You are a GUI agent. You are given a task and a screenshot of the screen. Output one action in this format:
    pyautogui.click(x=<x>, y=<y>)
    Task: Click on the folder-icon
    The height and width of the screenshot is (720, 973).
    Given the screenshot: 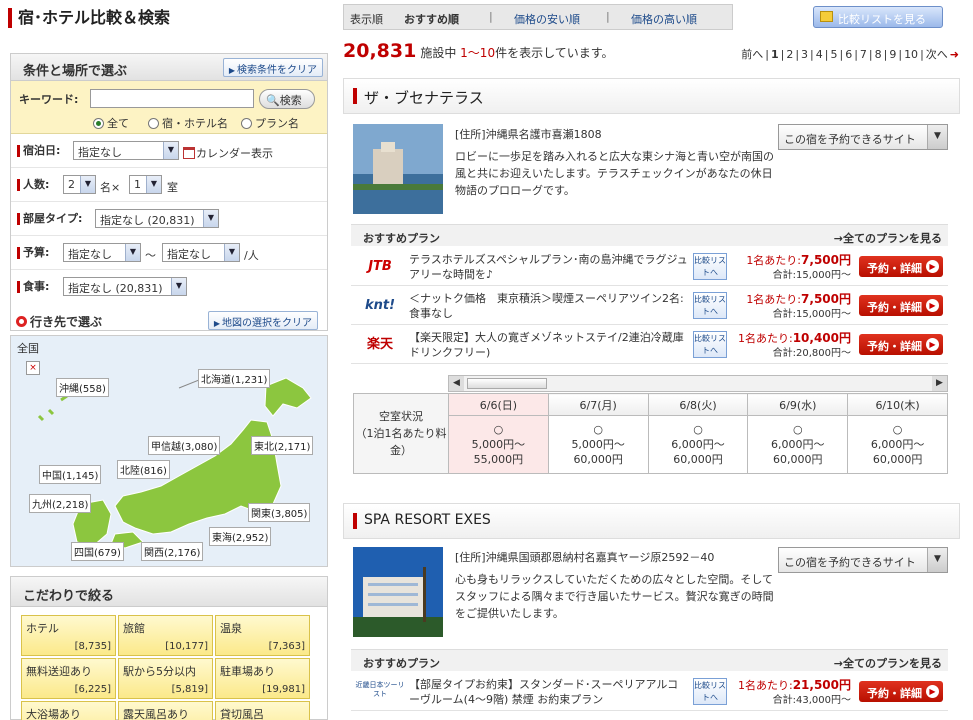 What is the action you would take?
    pyautogui.click(x=826, y=16)
    